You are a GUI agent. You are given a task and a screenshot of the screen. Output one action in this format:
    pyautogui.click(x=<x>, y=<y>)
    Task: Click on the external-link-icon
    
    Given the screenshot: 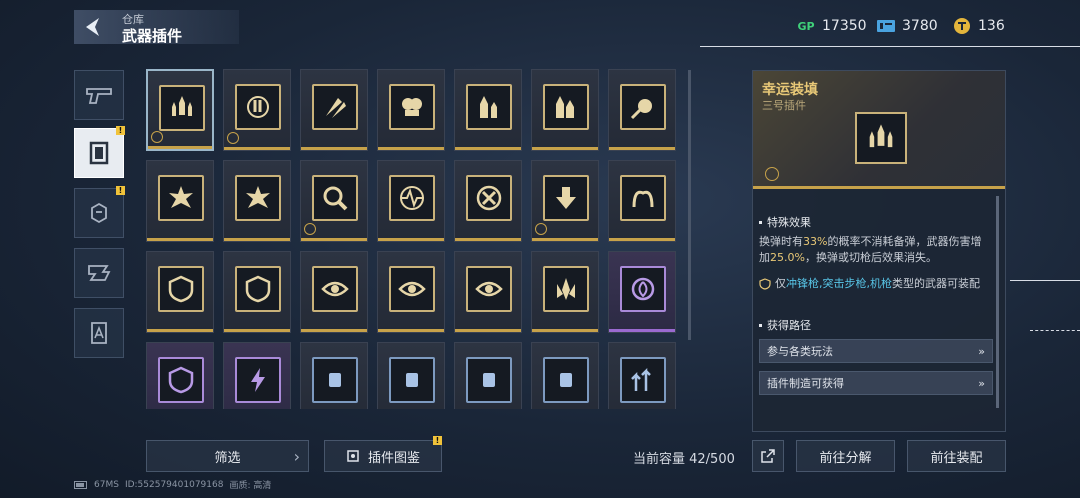 What is the action you would take?
    pyautogui.click(x=768, y=456)
    